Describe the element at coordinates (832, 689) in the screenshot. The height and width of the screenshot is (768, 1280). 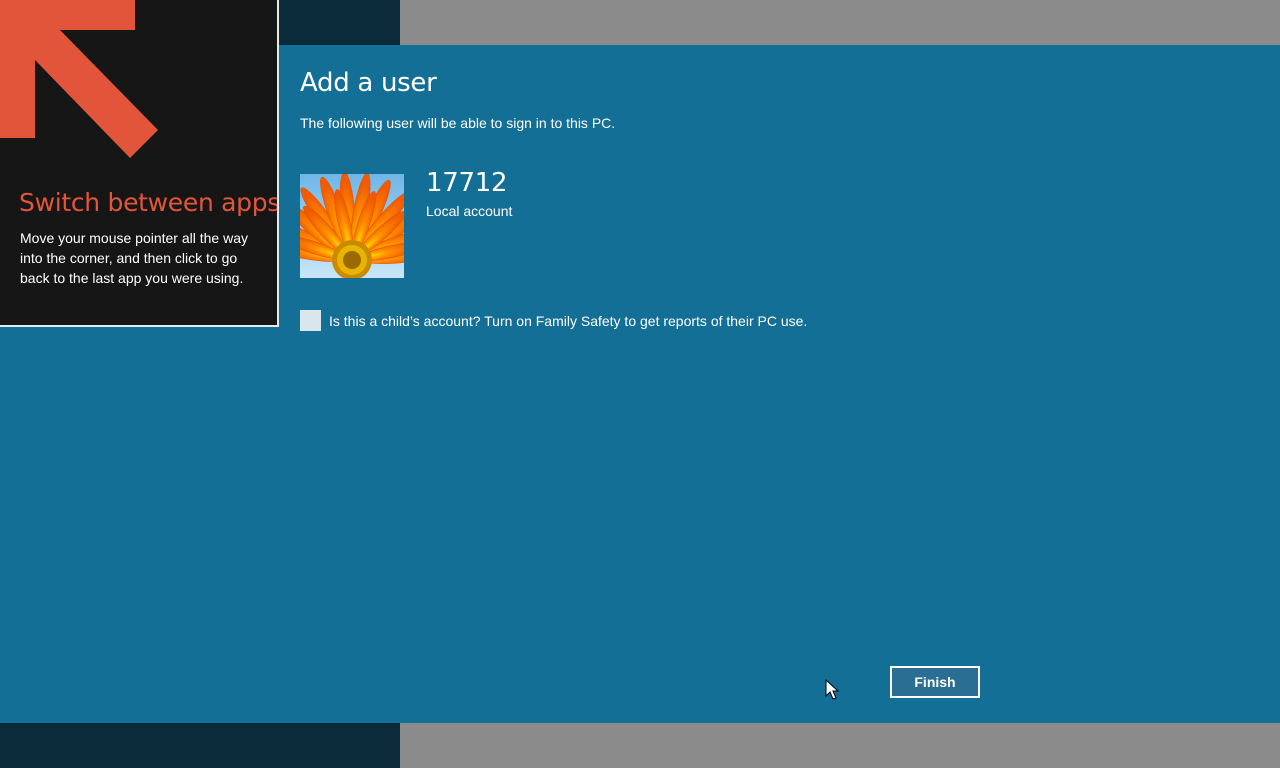
I see `mouse-pointer-icon` at that location.